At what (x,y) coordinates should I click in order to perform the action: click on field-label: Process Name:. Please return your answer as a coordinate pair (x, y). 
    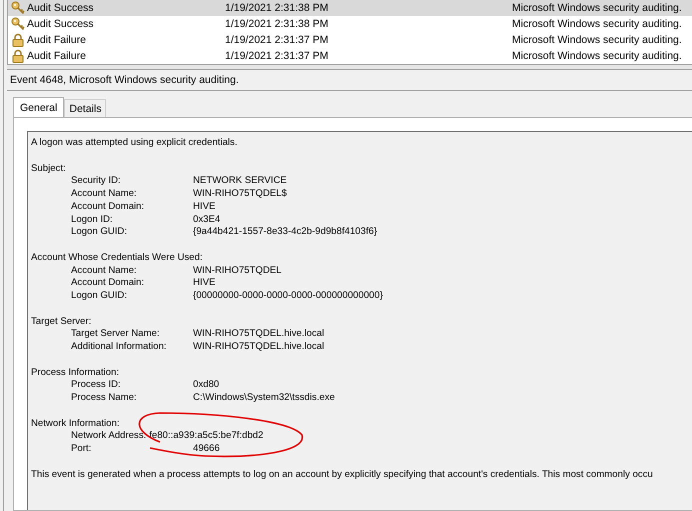
    Looking at the image, I should click on (104, 397).